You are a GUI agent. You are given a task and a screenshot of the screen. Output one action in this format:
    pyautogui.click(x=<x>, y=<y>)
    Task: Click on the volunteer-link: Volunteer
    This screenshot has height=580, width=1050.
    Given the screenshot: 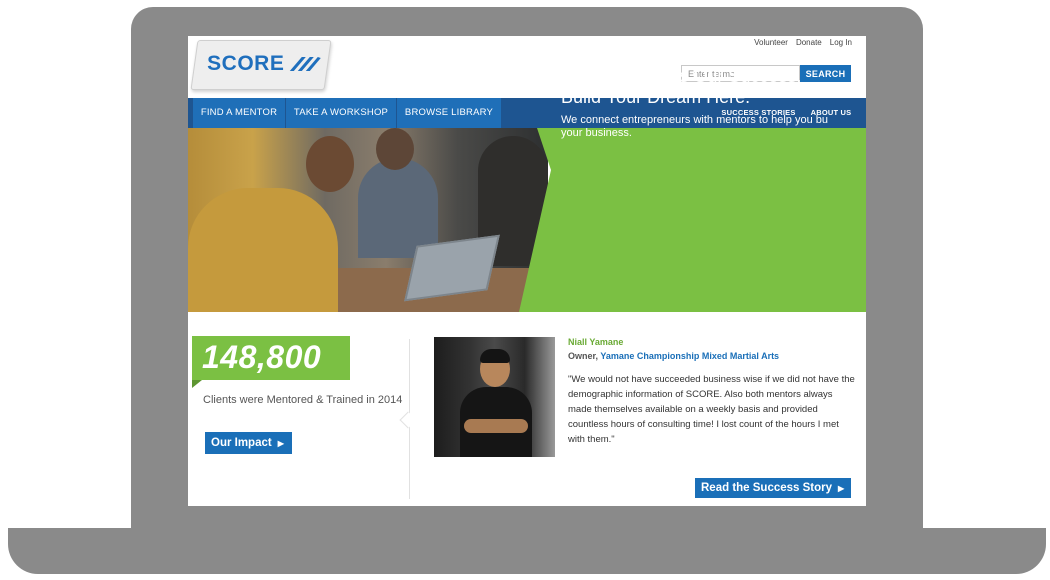 What is the action you would take?
    pyautogui.click(x=771, y=42)
    